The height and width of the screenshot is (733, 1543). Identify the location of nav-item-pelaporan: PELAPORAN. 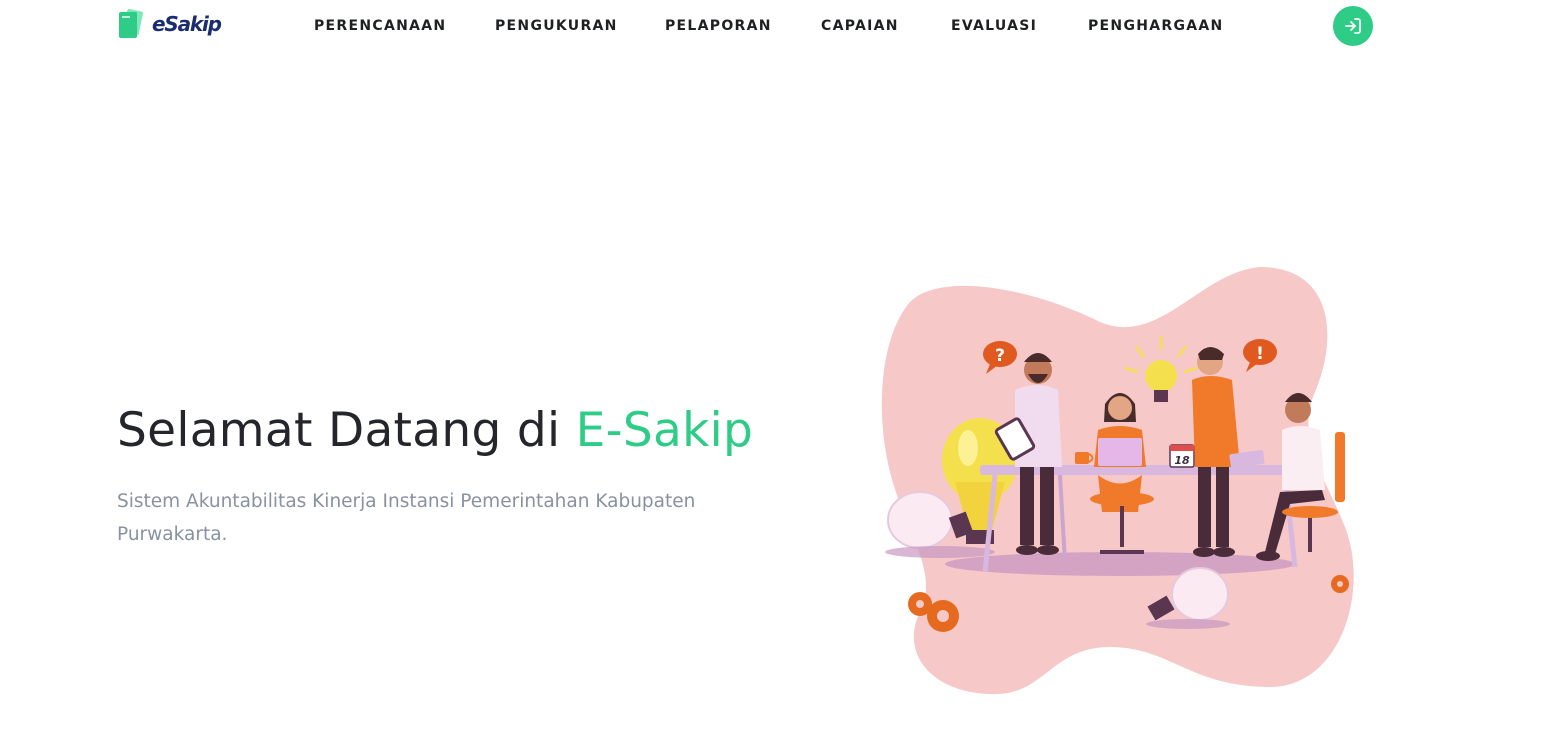
(718, 26).